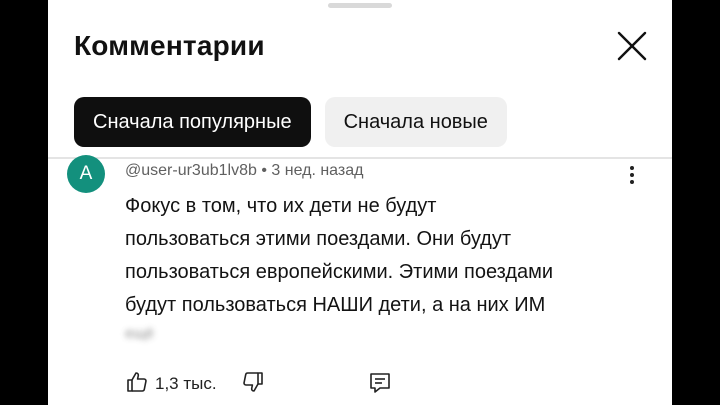 The image size is (720, 405). What do you see at coordinates (139, 333) in the screenshot?
I see `read-more-link: ещё` at bounding box center [139, 333].